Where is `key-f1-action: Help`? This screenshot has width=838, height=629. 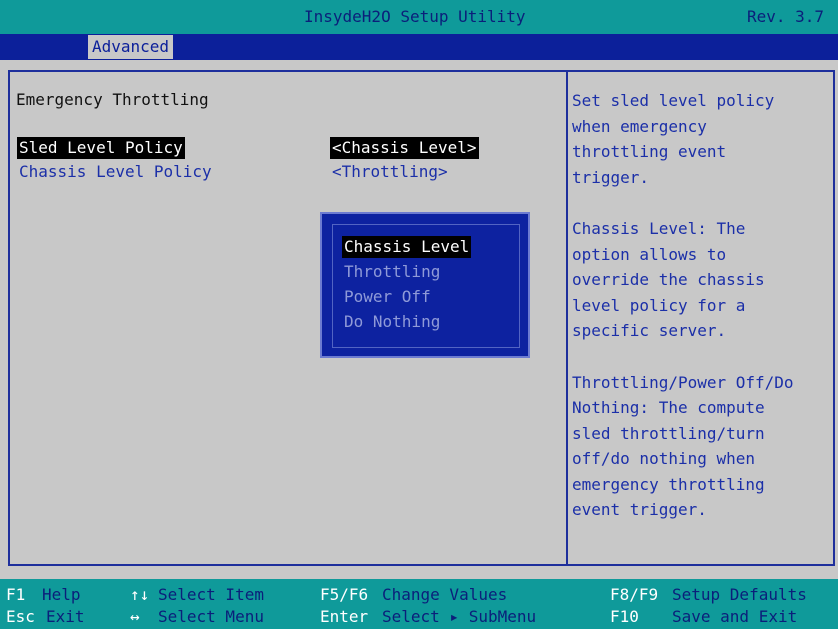 key-f1-action: Help is located at coordinates (61, 594).